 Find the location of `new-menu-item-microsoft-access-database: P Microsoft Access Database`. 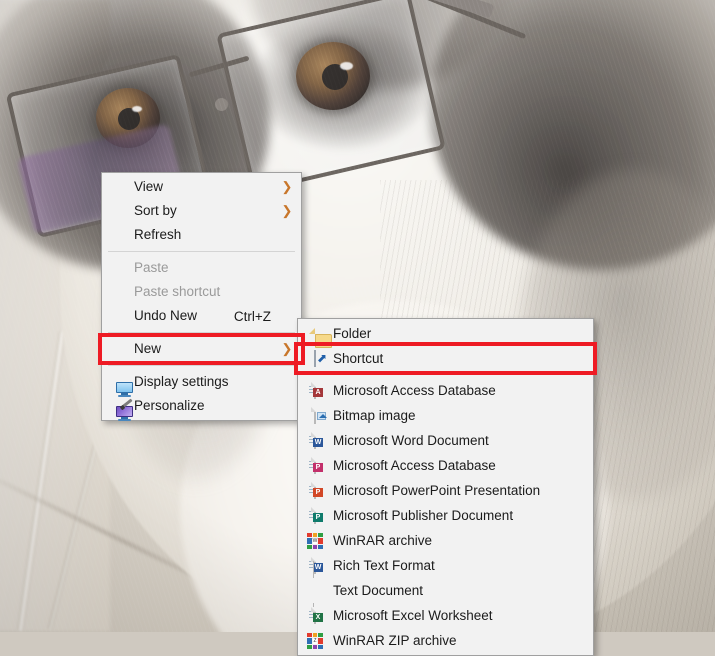

new-menu-item-microsoft-access-database: P Microsoft Access Database is located at coordinates (445, 465).